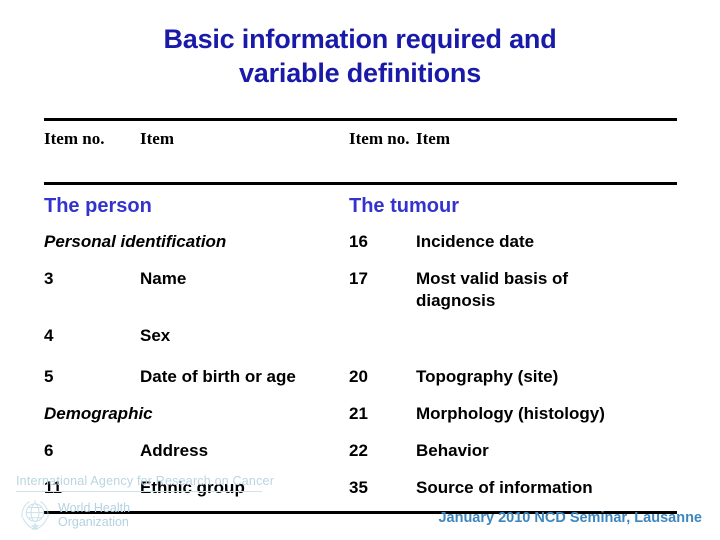 This screenshot has width=720, height=540. What do you see at coordinates (49, 278) in the screenshot?
I see `row-left-number: 3` at bounding box center [49, 278].